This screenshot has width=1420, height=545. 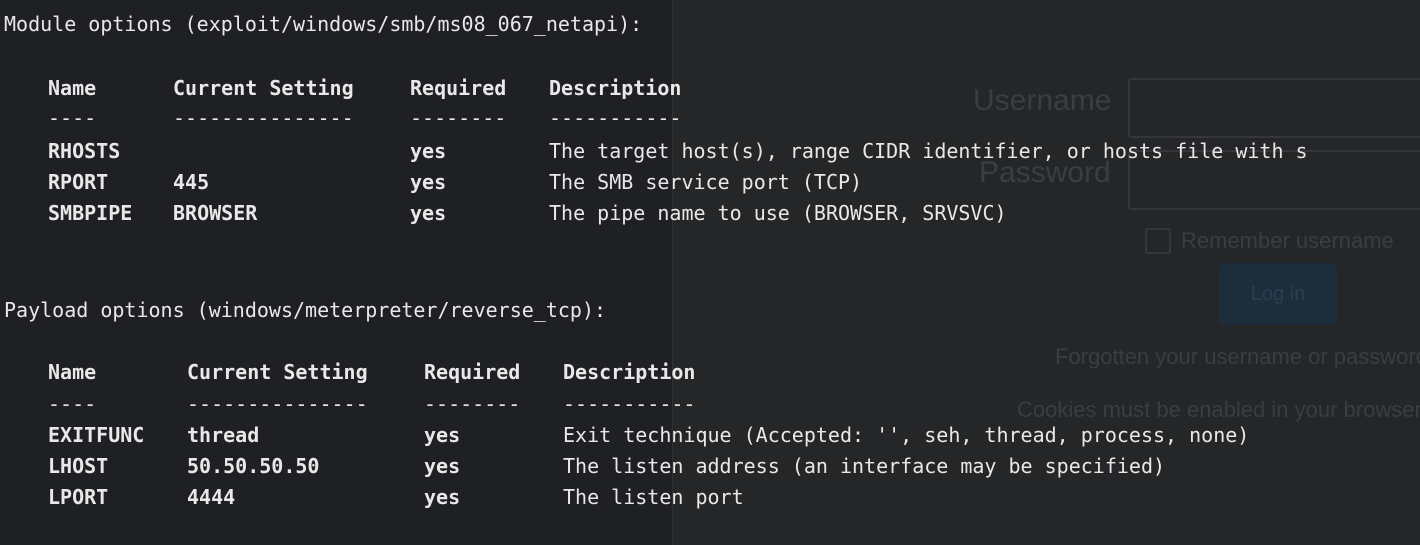 I want to click on option-description: The listen port, so click(x=653, y=497).